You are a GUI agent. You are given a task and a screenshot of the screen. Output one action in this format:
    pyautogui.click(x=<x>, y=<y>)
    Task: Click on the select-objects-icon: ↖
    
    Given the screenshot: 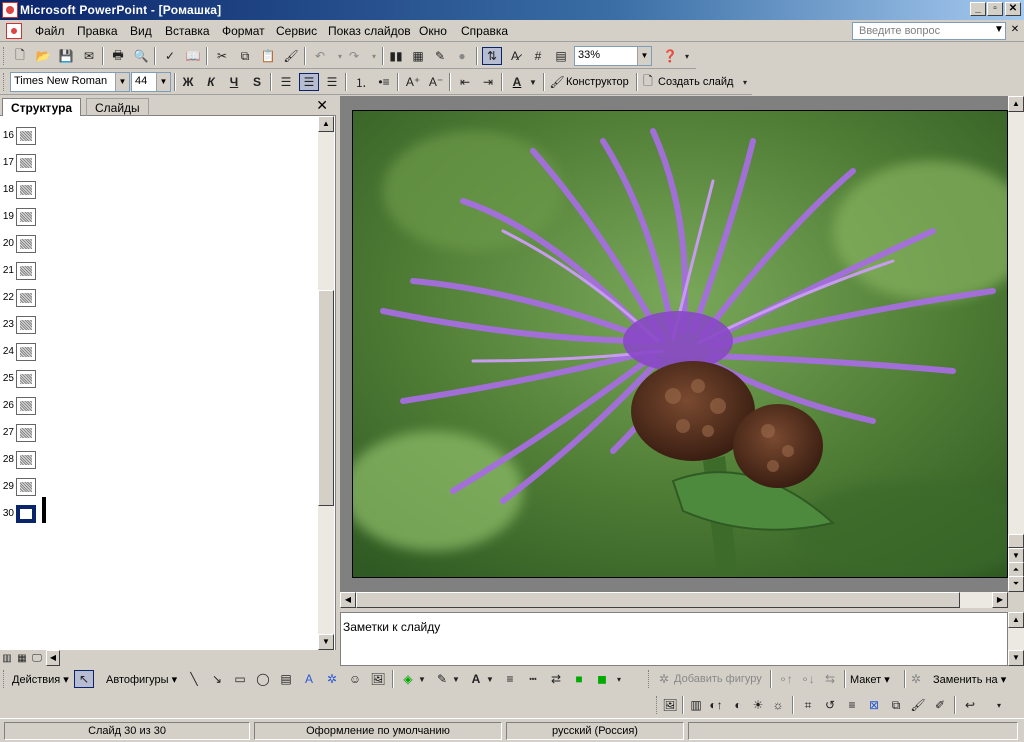 What is the action you would take?
    pyautogui.click(x=84, y=679)
    